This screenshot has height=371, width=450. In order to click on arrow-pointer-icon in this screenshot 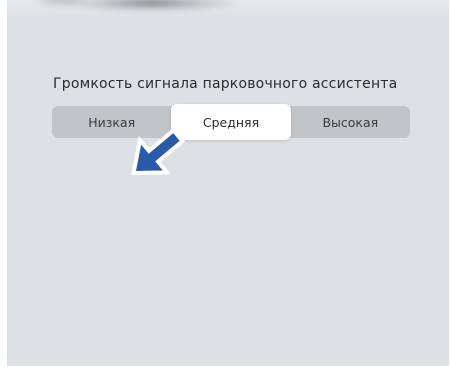, I will do `click(158, 151)`.